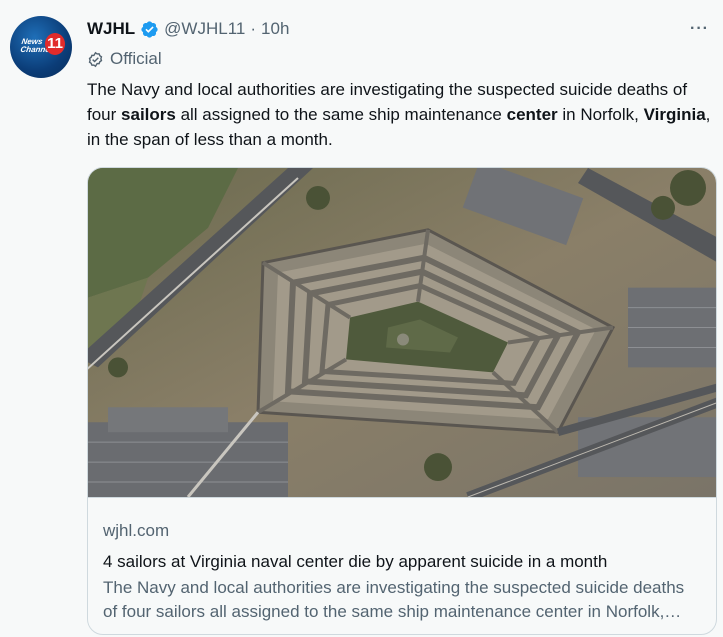  Describe the element at coordinates (149, 29) in the screenshot. I see `verified-badge-icon` at that location.